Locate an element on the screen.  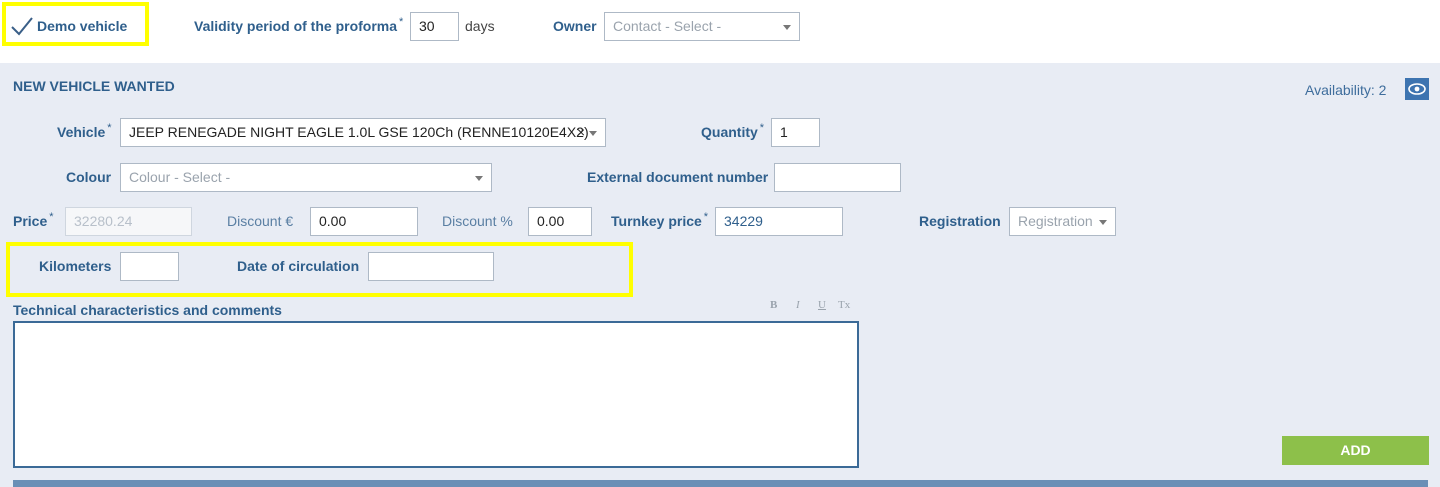
price-label: Price * is located at coordinates (33, 220).